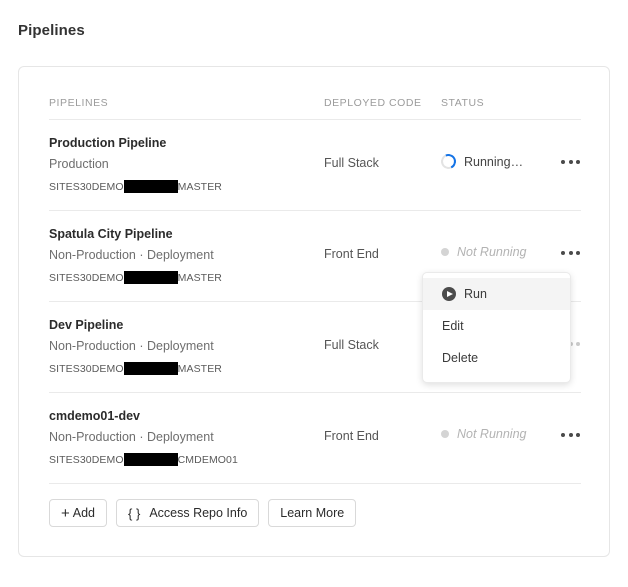 The height and width of the screenshot is (587, 628). I want to click on menu-item-delete: Delete, so click(496, 358).